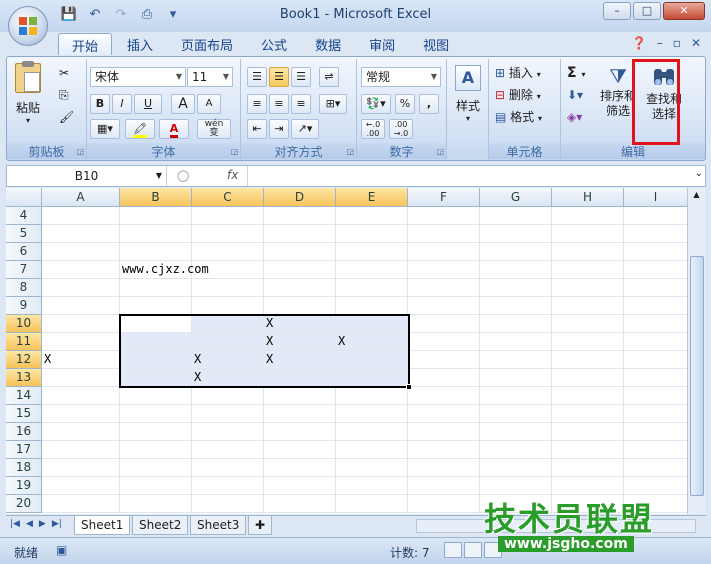  Describe the element at coordinates (24, 252) in the screenshot. I see `row-header-6: 6` at that location.